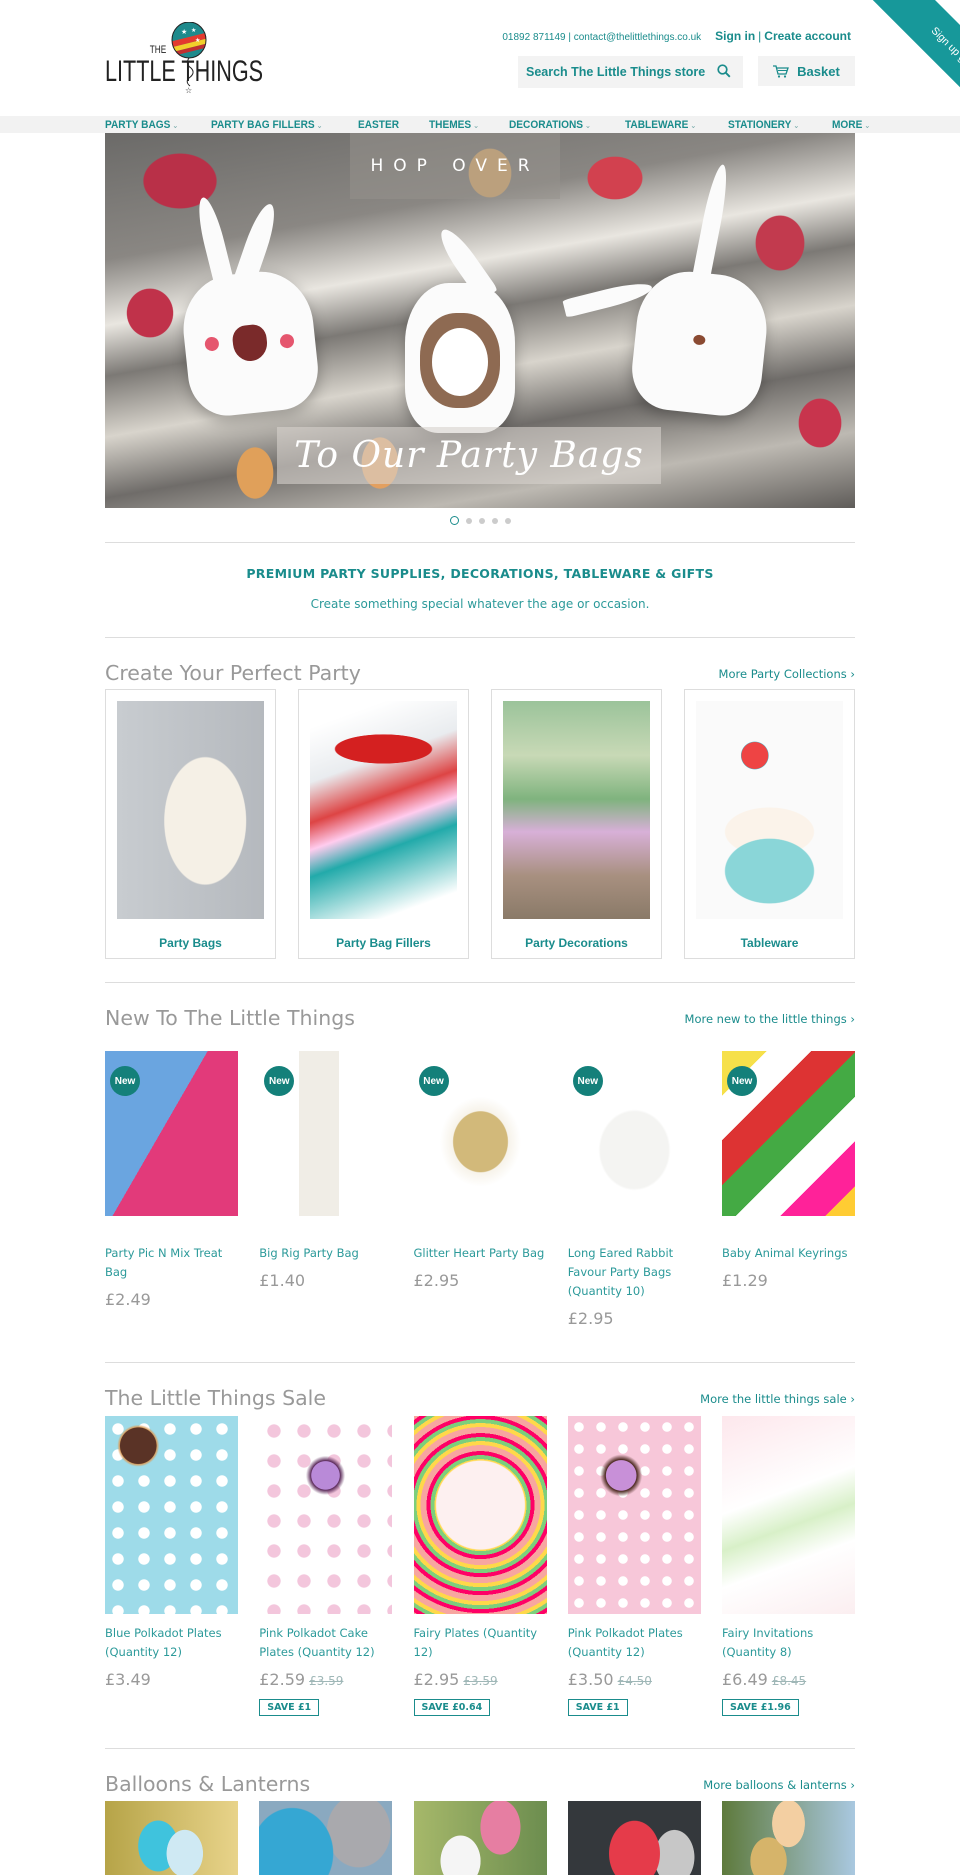  I want to click on nav-item-more: MORE ⌄, so click(851, 125).